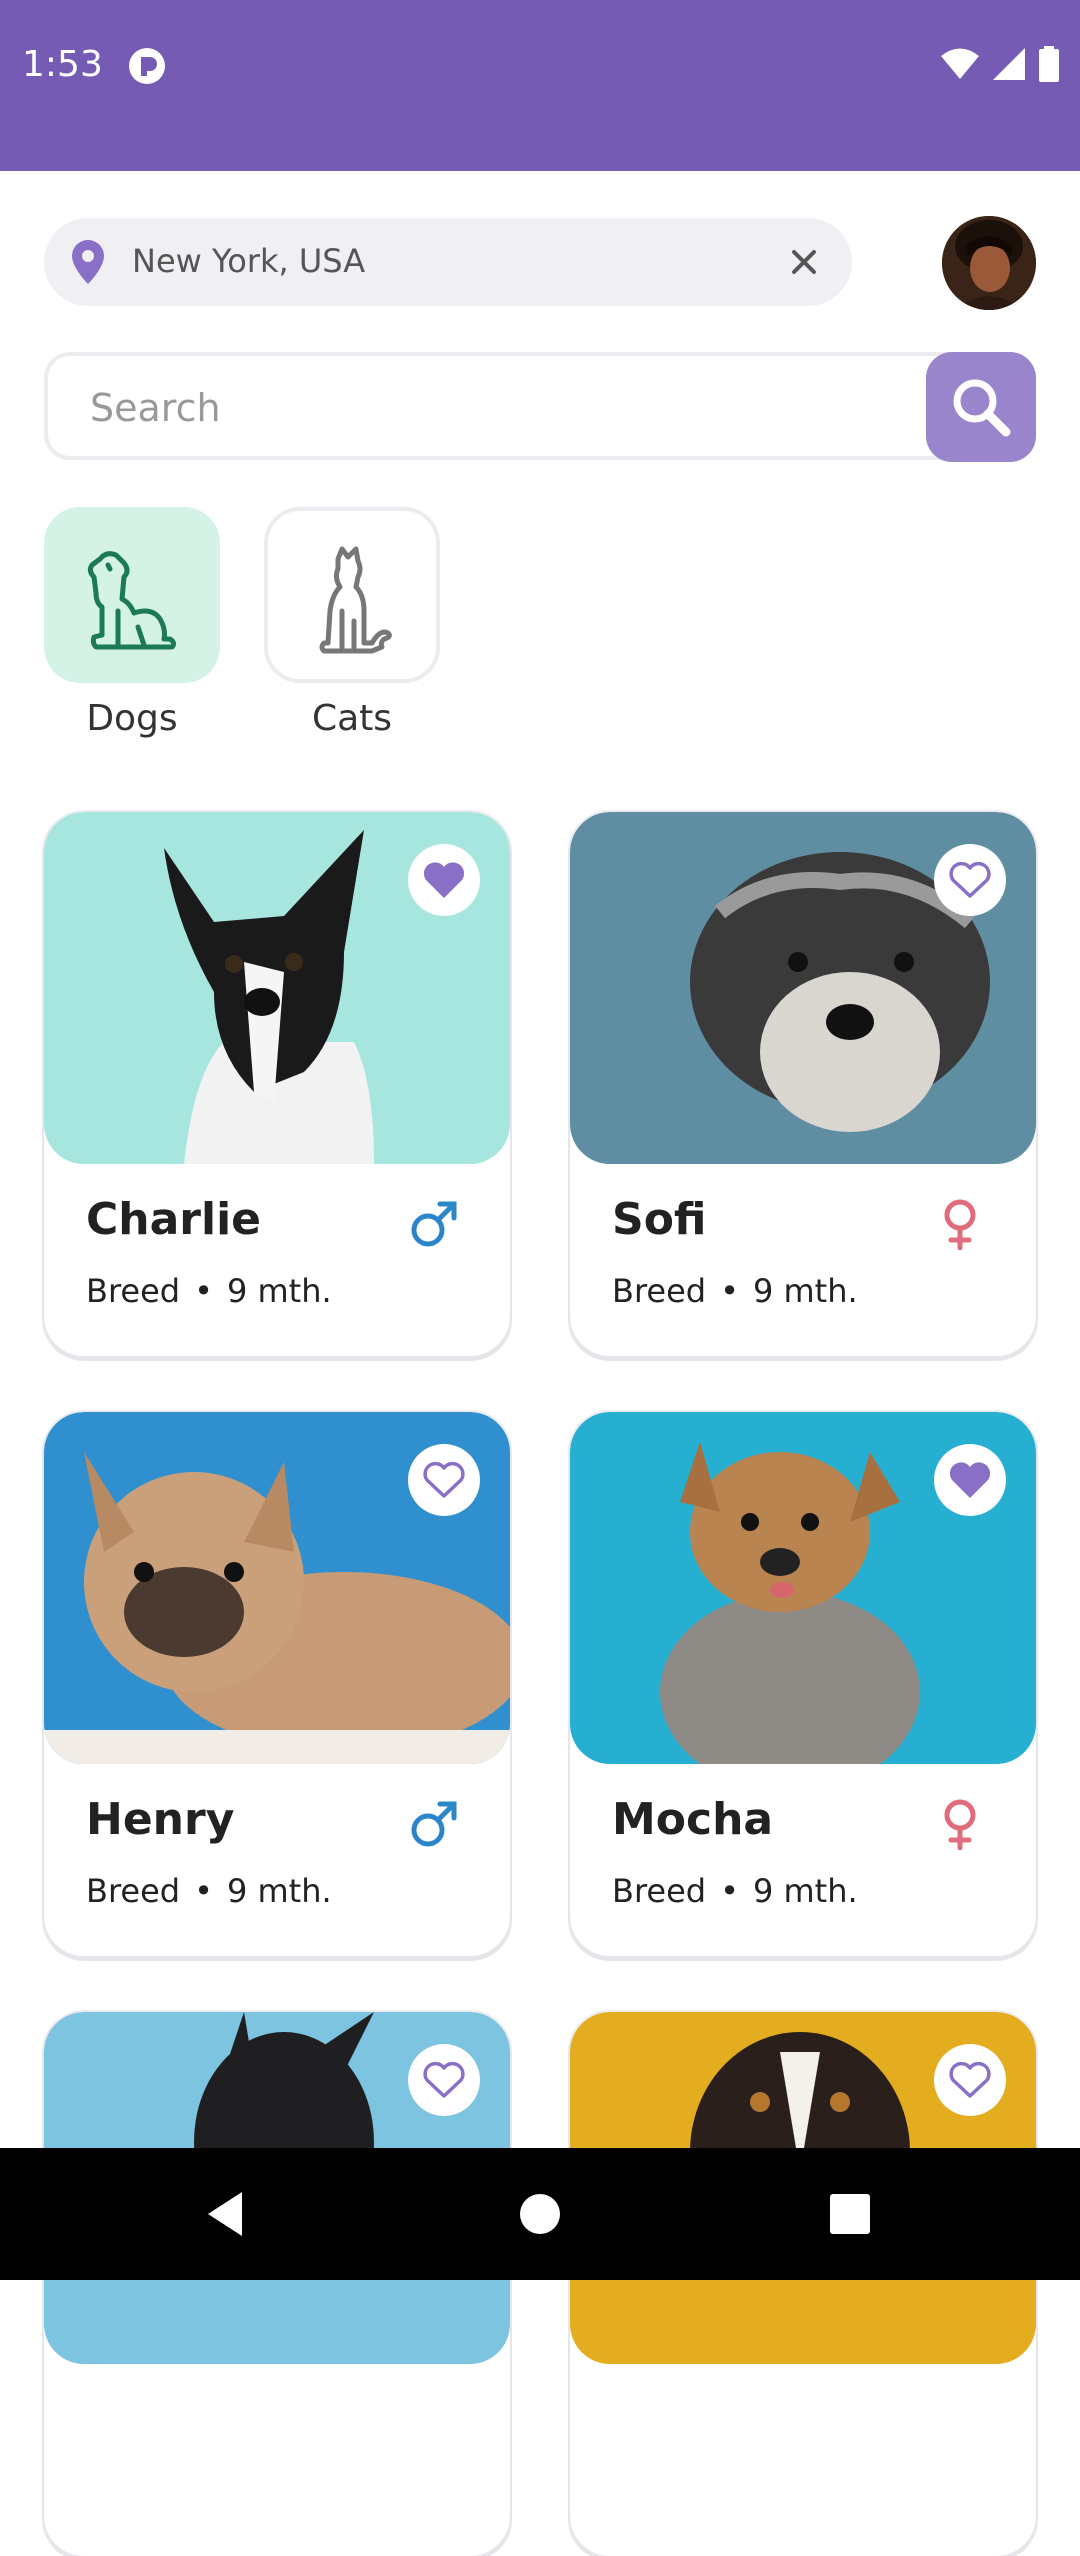  What do you see at coordinates (277, 1084) in the screenshot?
I see `pet-card: Charlie Breed • 9 mth.` at bounding box center [277, 1084].